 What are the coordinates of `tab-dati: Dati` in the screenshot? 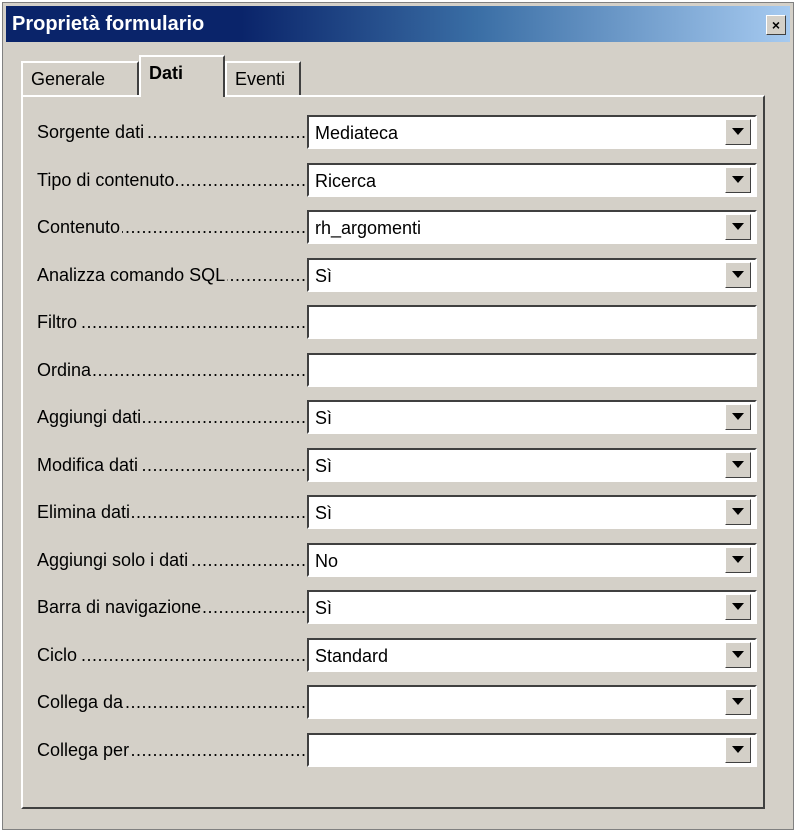 It's located at (182, 76).